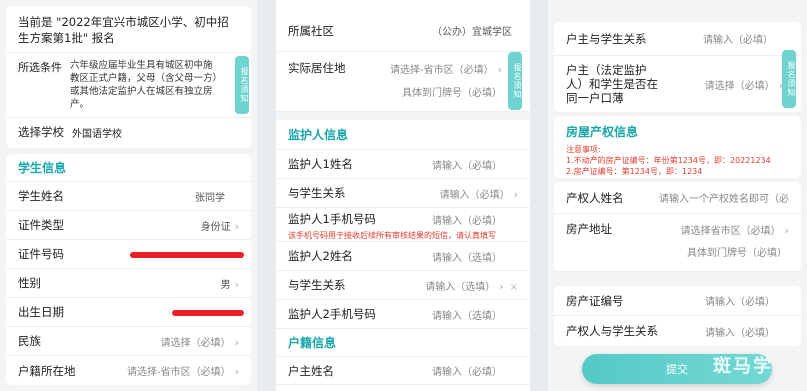 Image resolution: width=807 pixels, height=391 pixels. Describe the element at coordinates (403, 82) in the screenshot. I see `residence-block: 实际居住地 请选择-省市区（必填） › 具体到门牌号（必填）` at that location.